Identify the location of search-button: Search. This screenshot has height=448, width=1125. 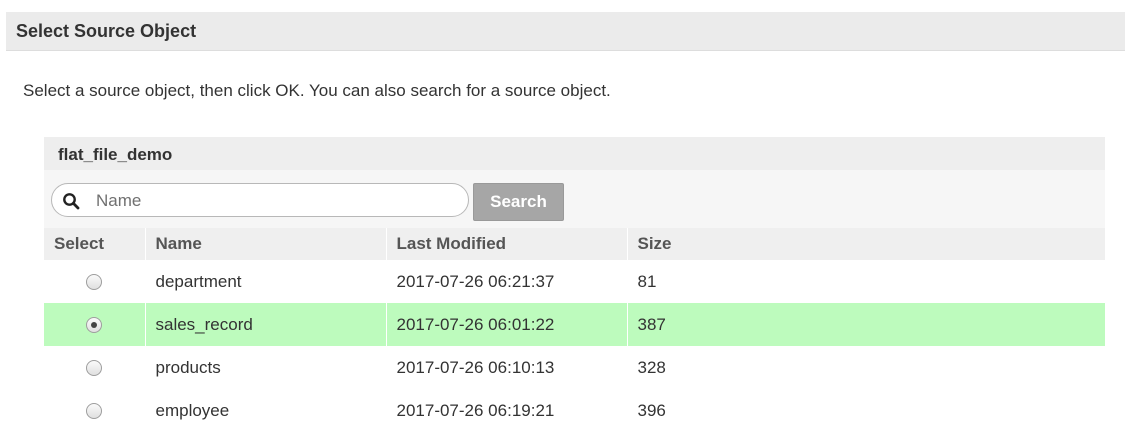
(518, 202).